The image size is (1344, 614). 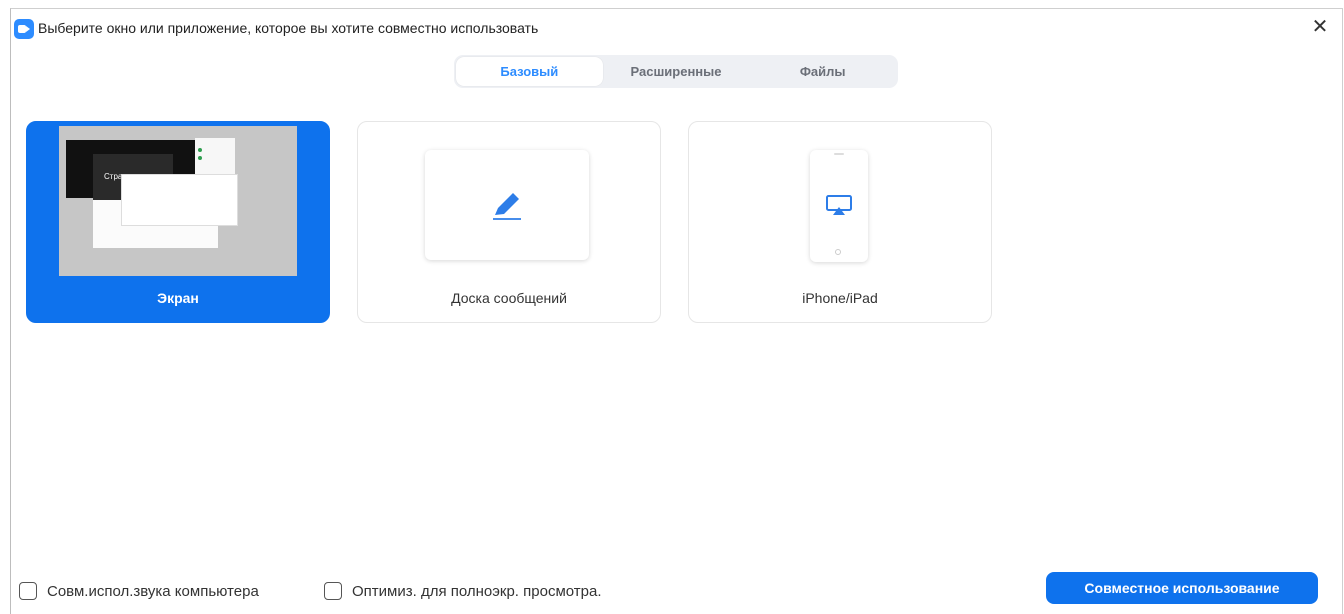 I want to click on phone-home-button, so click(x=838, y=252).